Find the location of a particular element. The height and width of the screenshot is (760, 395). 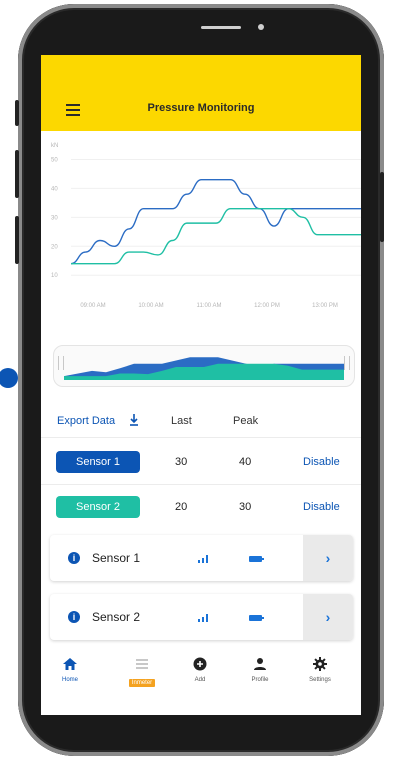

sensor-1-peak: 40 is located at coordinates (245, 462).